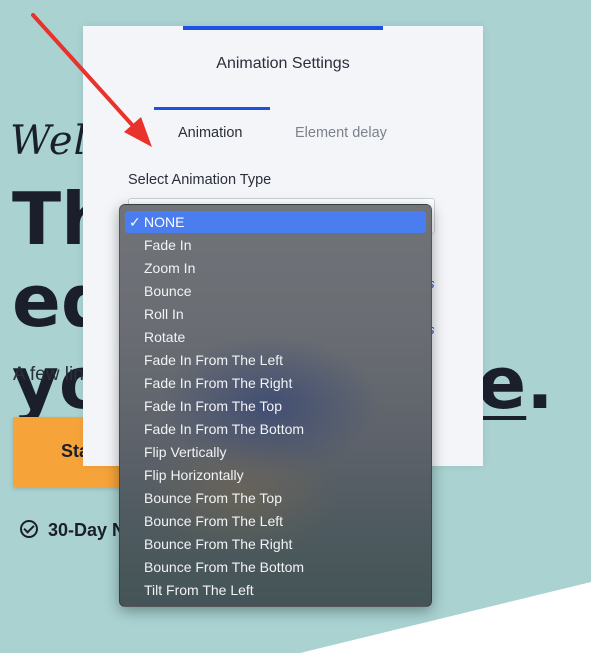 This screenshot has height=653, width=591. Describe the element at coordinates (91, 80) in the screenshot. I see `annotation-arrow` at that location.